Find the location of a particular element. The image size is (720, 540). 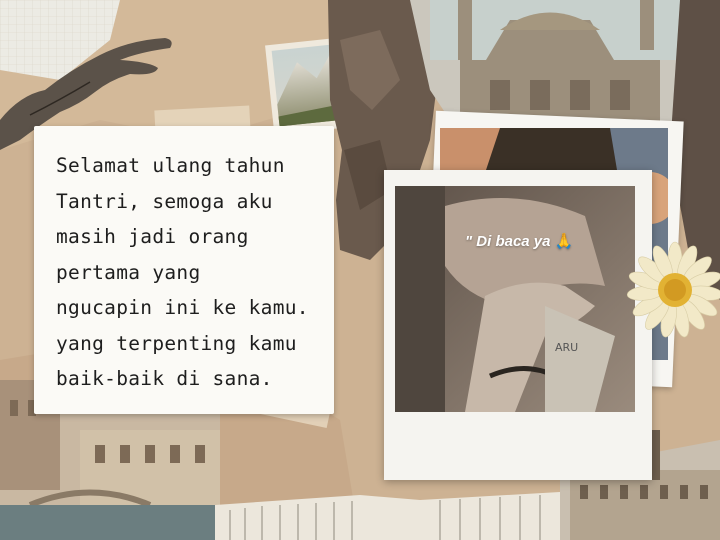

photo-caption: " Di baca ya 🙏 is located at coordinates (519, 241).